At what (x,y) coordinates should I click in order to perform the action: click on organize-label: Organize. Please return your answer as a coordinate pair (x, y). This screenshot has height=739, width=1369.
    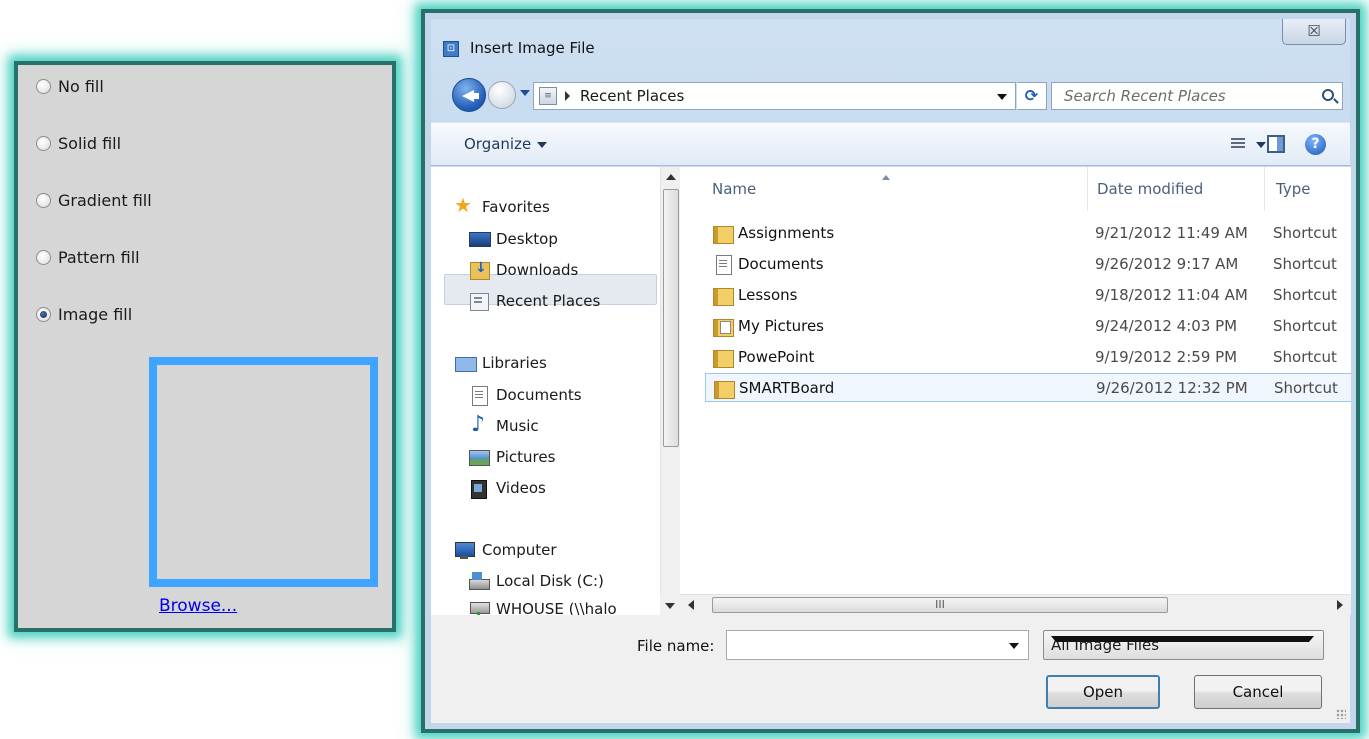
    Looking at the image, I should click on (498, 144).